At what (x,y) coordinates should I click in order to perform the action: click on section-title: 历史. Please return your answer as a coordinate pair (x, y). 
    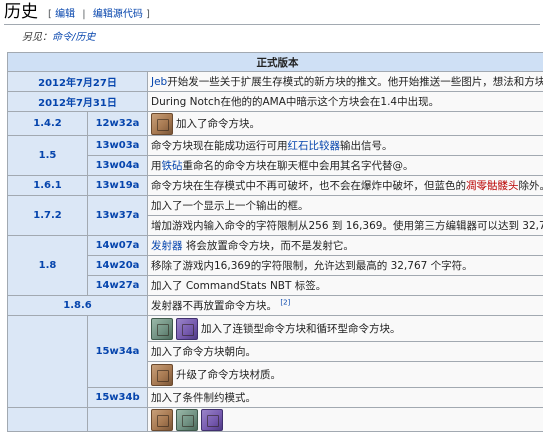
    Looking at the image, I should click on (21, 12).